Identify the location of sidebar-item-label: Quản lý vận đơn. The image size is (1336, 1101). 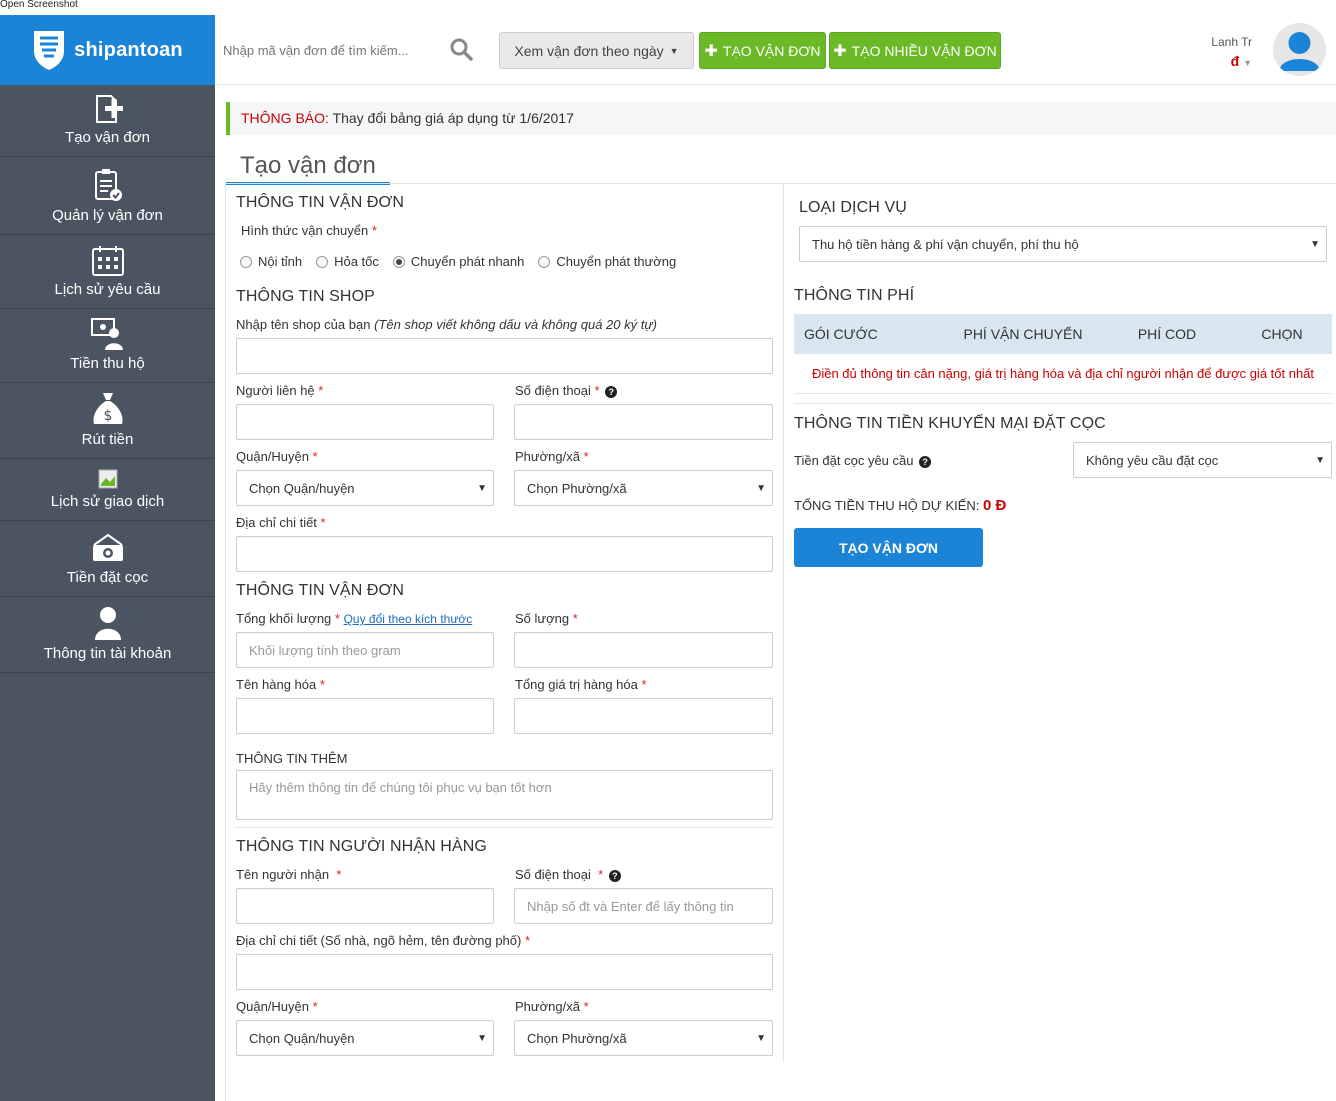
(107, 215).